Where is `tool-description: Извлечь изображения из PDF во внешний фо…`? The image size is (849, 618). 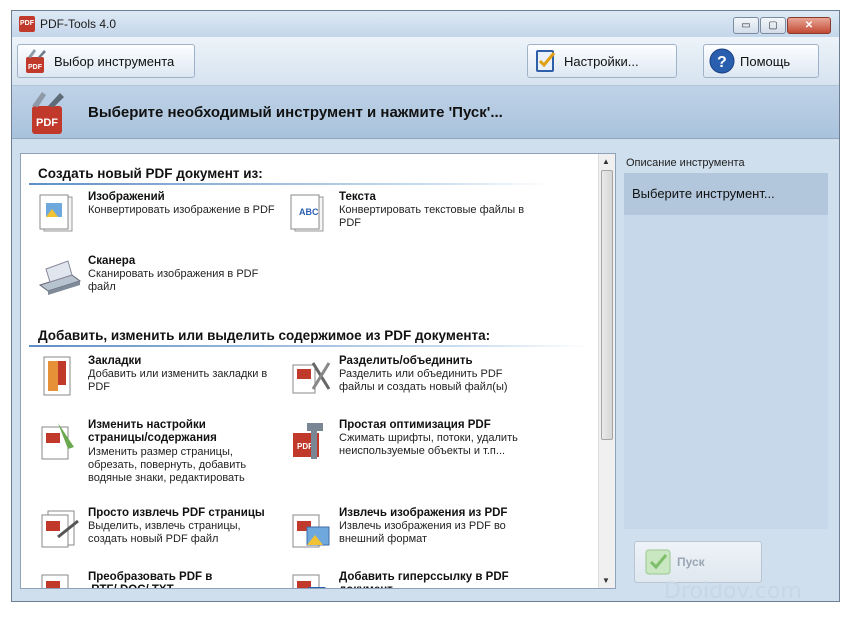
tool-description: Извлечь изображения из PDF во внешний фо… is located at coordinates (422, 532).